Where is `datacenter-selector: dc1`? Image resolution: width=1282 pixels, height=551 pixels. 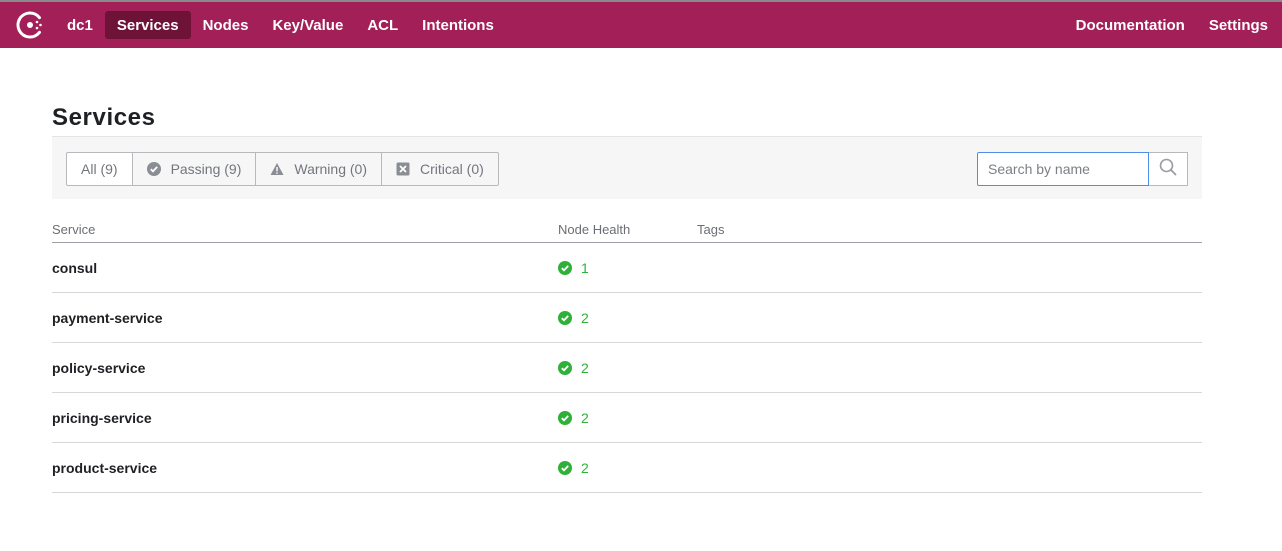 datacenter-selector: dc1 is located at coordinates (80, 25).